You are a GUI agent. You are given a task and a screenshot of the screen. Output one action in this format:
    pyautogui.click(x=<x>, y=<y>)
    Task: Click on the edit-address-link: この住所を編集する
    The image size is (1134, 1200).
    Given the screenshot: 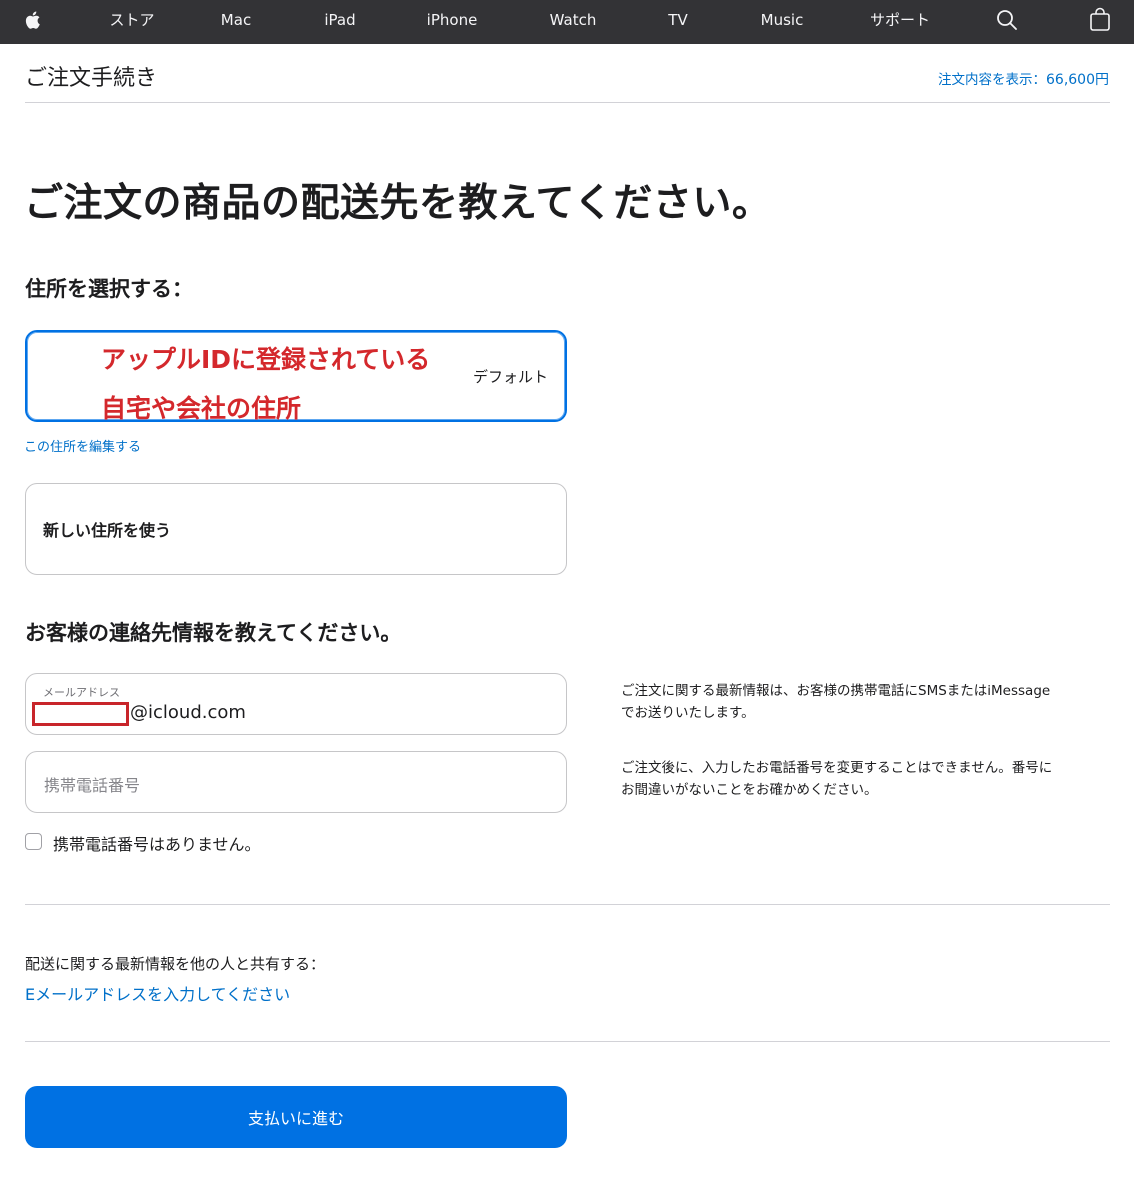 What is the action you would take?
    pyautogui.click(x=82, y=445)
    